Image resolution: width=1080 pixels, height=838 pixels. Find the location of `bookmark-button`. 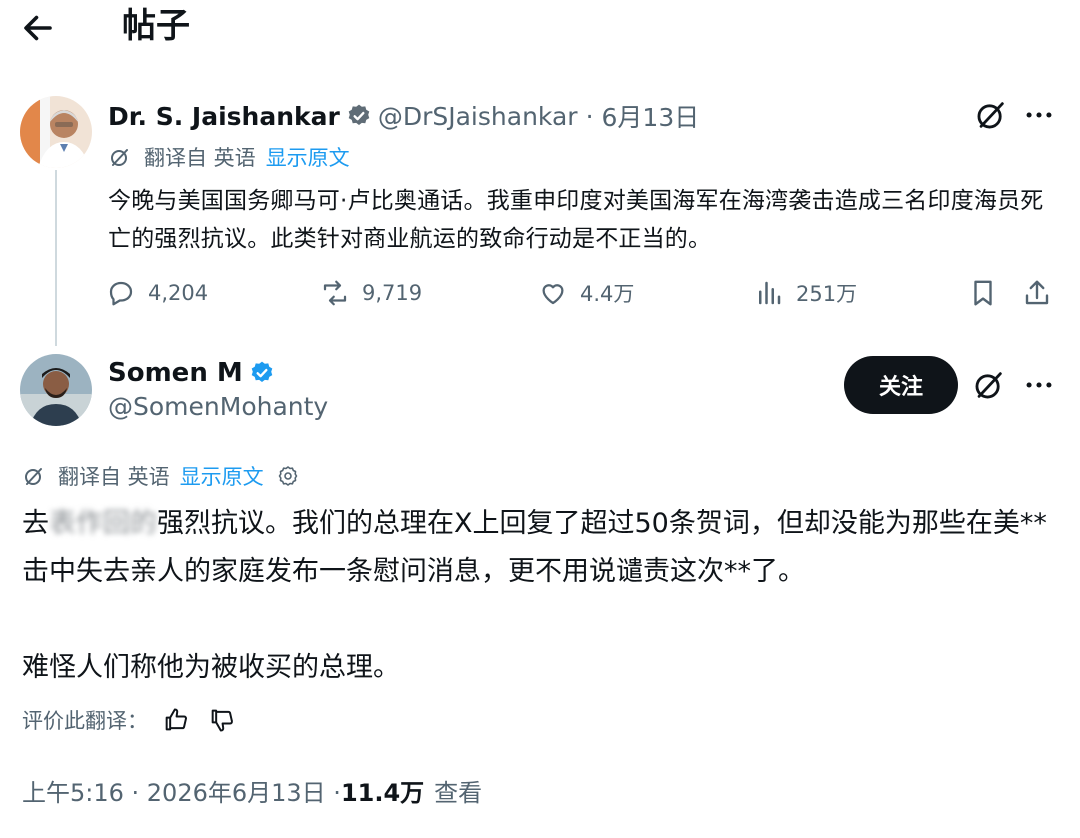

bookmark-button is located at coordinates (989, 293).